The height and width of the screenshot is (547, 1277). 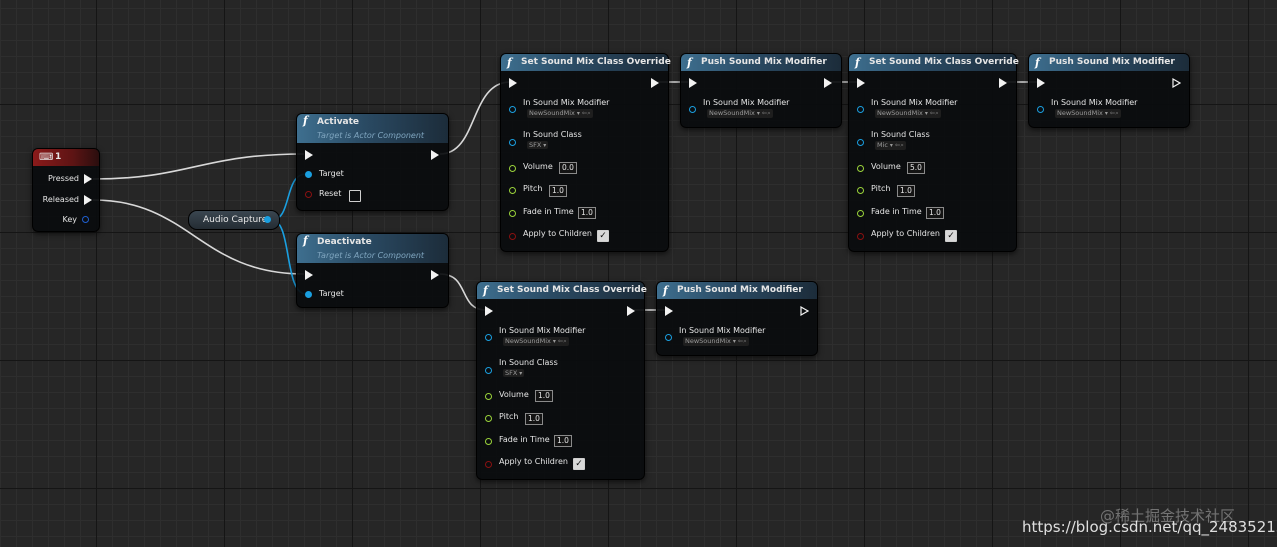 What do you see at coordinates (737, 290) in the screenshot?
I see `push-3-header: f Push Sound Mix Modifier` at bounding box center [737, 290].